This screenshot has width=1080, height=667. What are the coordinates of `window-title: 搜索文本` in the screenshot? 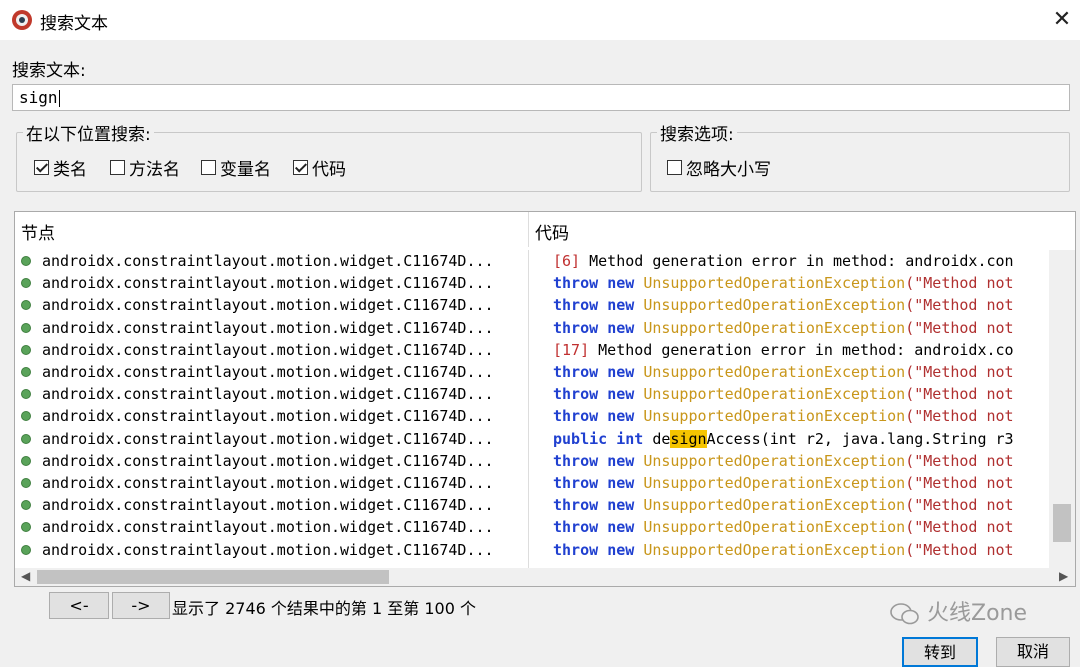 It's located at (74, 24).